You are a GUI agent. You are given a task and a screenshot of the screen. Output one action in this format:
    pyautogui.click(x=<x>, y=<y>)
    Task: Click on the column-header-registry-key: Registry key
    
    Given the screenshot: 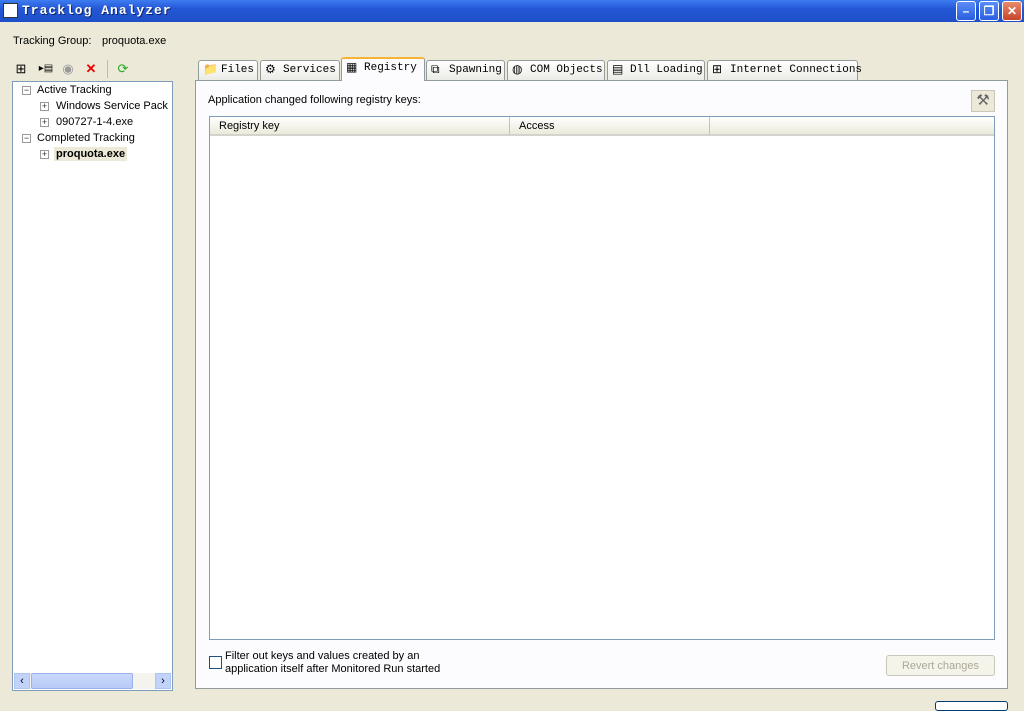 What is the action you would take?
    pyautogui.click(x=360, y=126)
    